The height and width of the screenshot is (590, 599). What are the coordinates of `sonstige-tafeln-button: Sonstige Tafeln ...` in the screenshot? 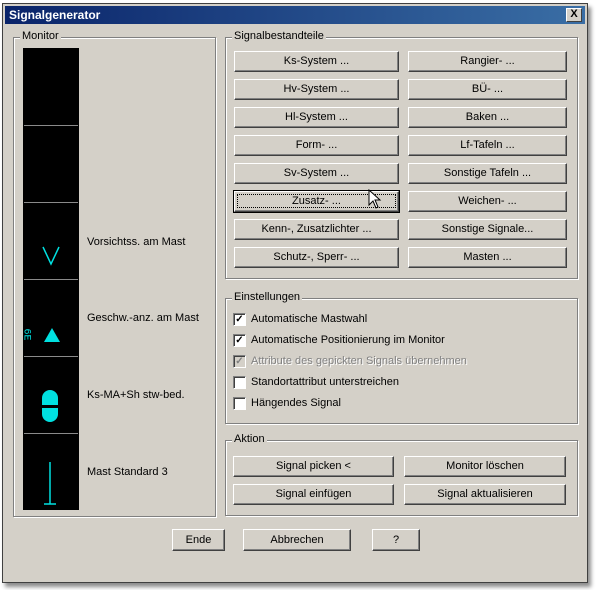 It's located at (487, 173).